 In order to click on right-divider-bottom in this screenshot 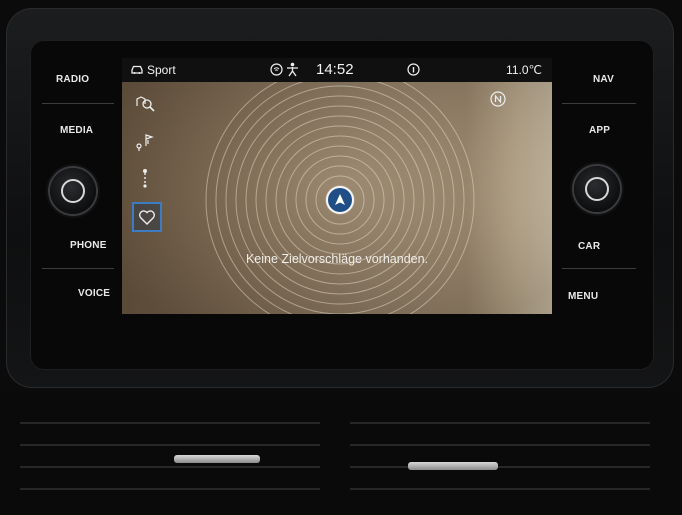, I will do `click(599, 268)`.